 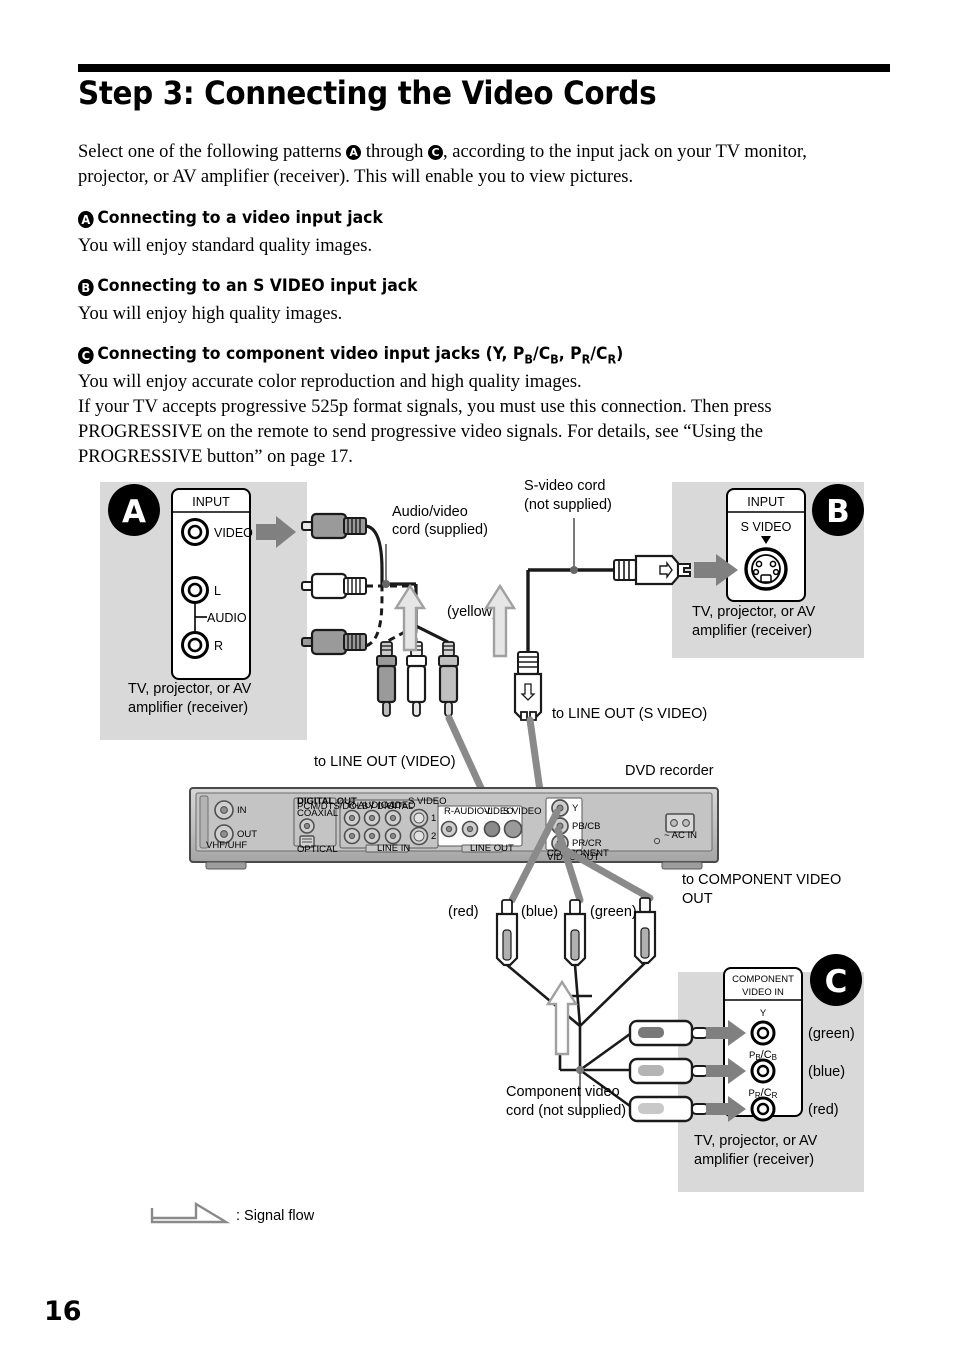 What do you see at coordinates (612, 359) in the screenshot?
I see `section-c-sub-r2: R` at bounding box center [612, 359].